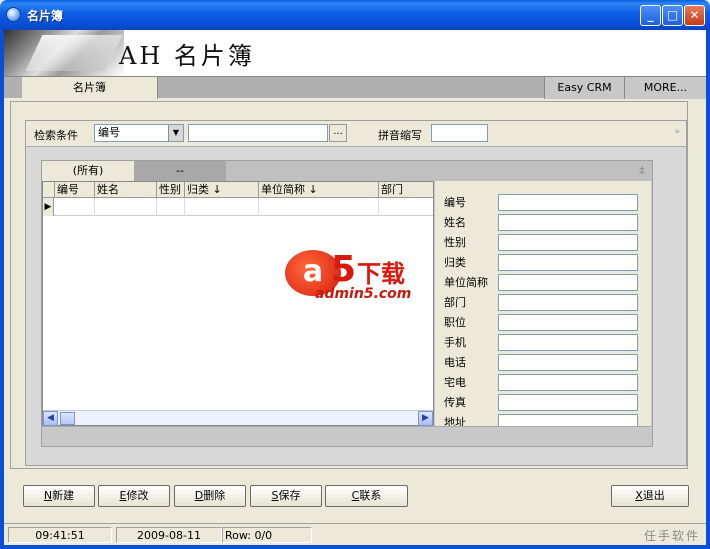 Image resolution: width=710 pixels, height=549 pixels. Describe the element at coordinates (568, 242) in the screenshot. I see `field-input-gender` at that location.